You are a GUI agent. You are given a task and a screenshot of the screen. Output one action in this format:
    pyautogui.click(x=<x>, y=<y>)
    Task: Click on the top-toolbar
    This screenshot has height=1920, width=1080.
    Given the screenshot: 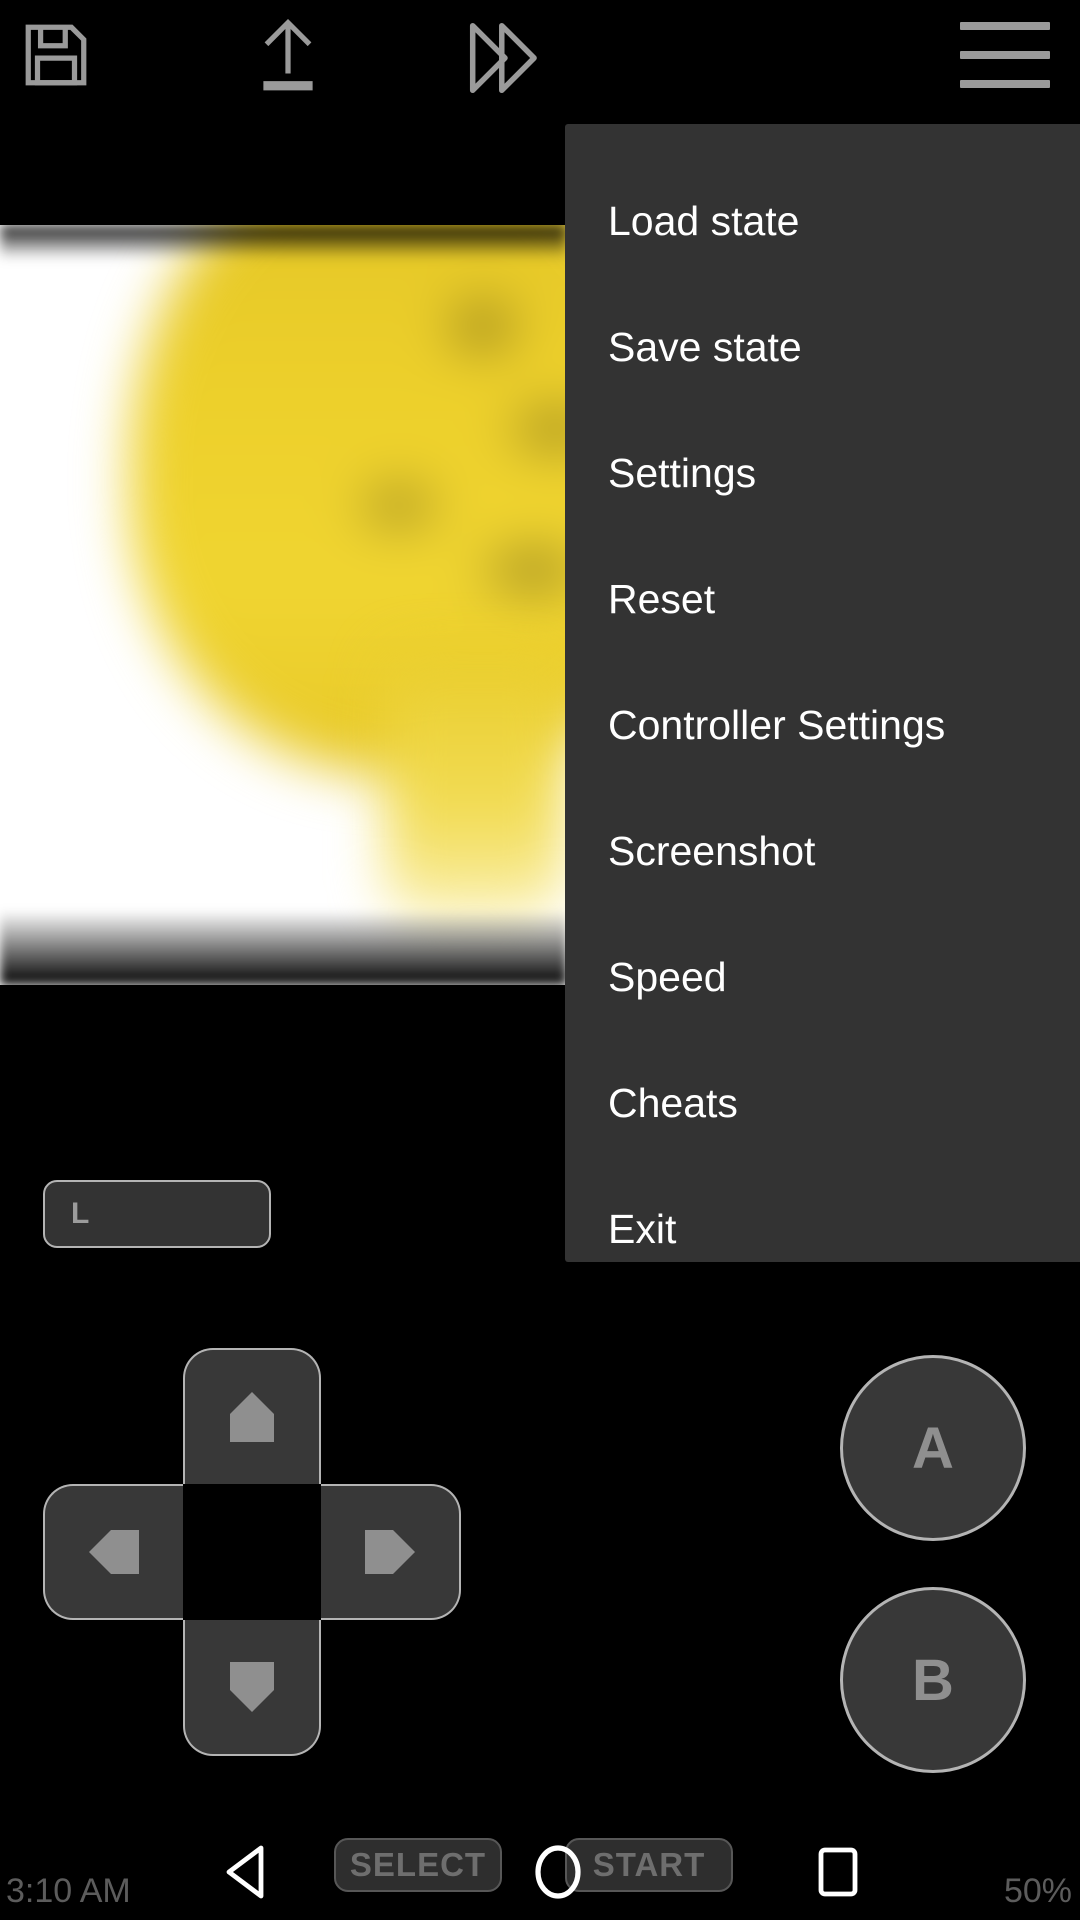 What is the action you would take?
    pyautogui.click(x=540, y=55)
    